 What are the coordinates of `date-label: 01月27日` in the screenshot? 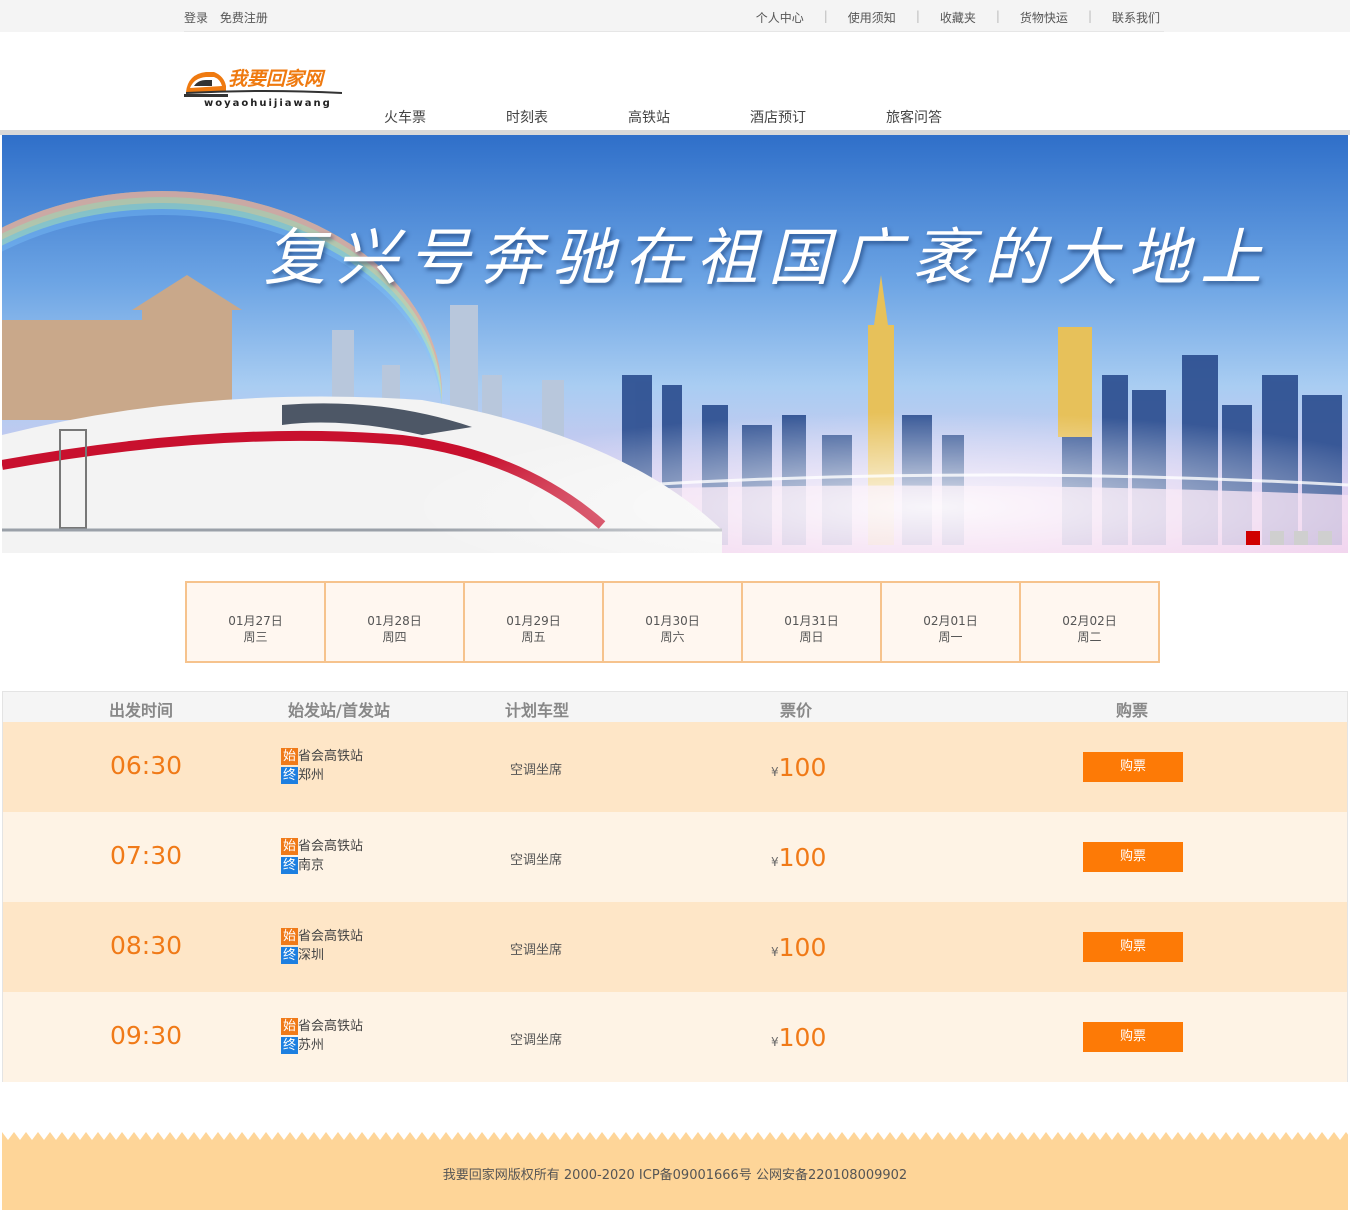 It's located at (255, 621).